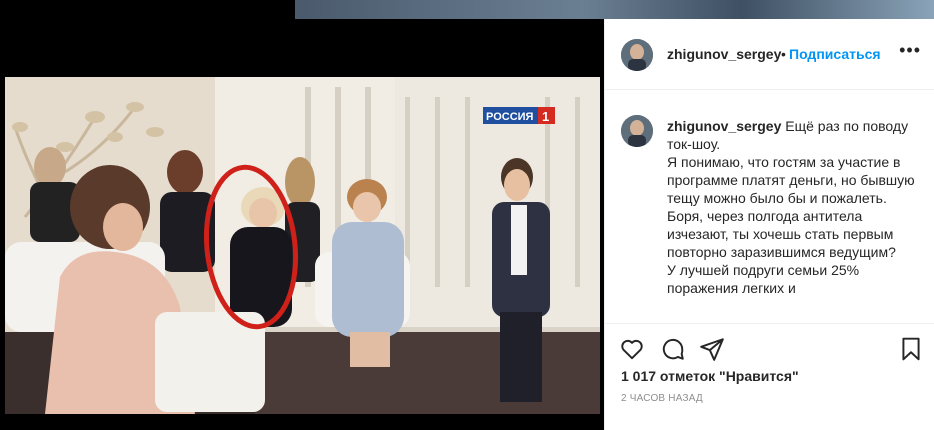 The image size is (934, 430). What do you see at coordinates (710, 376) in the screenshot?
I see `likes-count: 1 017 отметок "Нравится"` at bounding box center [710, 376].